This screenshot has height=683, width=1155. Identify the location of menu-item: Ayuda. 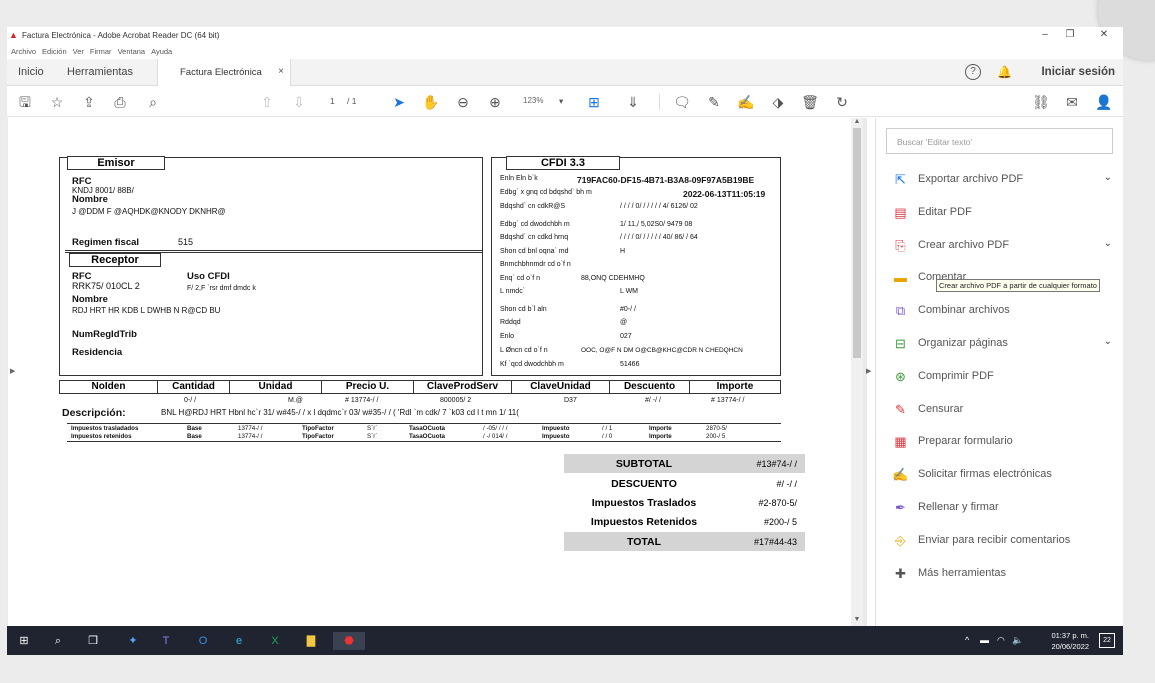
(161, 51).